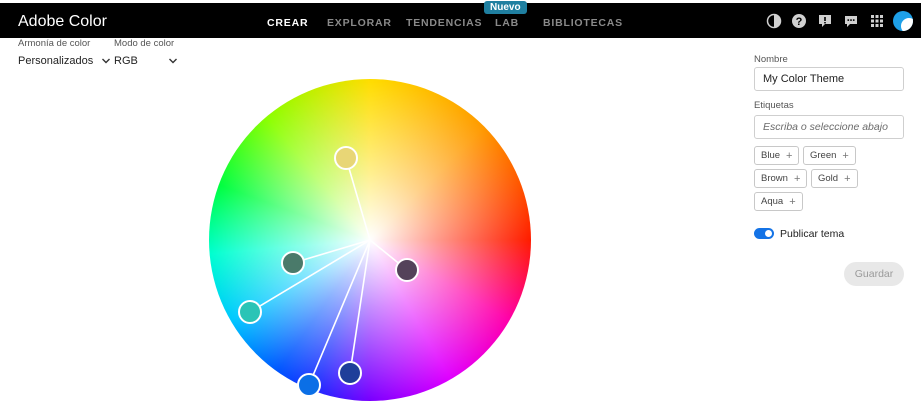  What do you see at coordinates (774, 105) in the screenshot?
I see `tags-label: Etiquetas` at bounding box center [774, 105].